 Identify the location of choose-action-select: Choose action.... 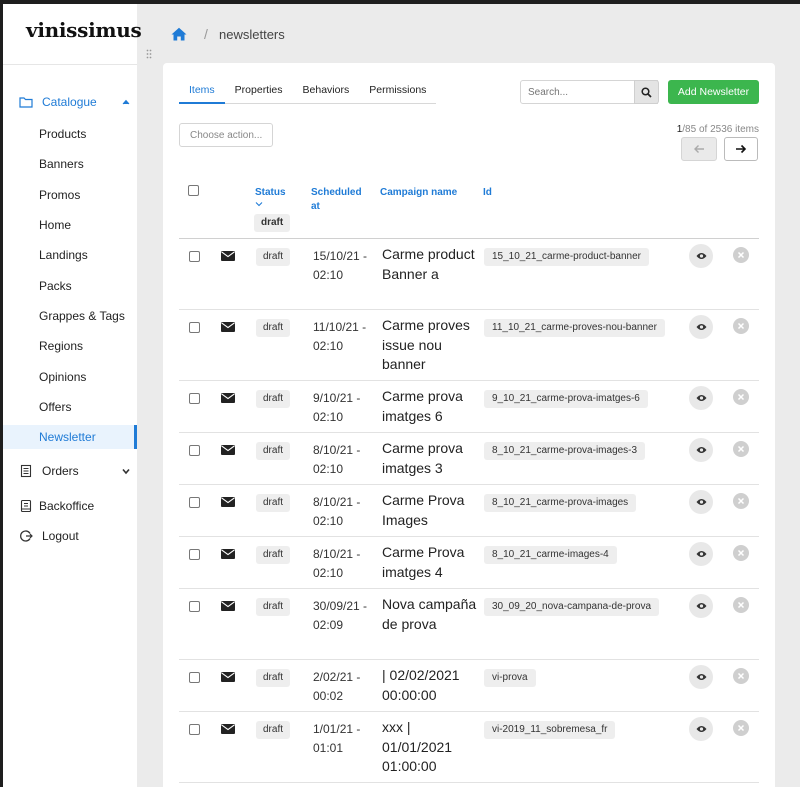
(226, 135).